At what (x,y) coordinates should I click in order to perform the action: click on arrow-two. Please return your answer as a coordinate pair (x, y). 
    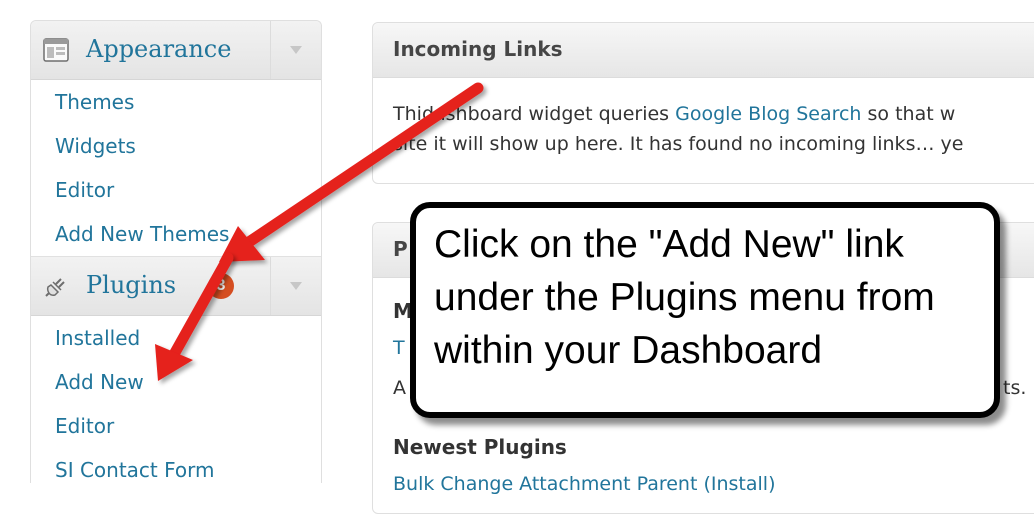
    Looking at the image, I should click on (194, 316).